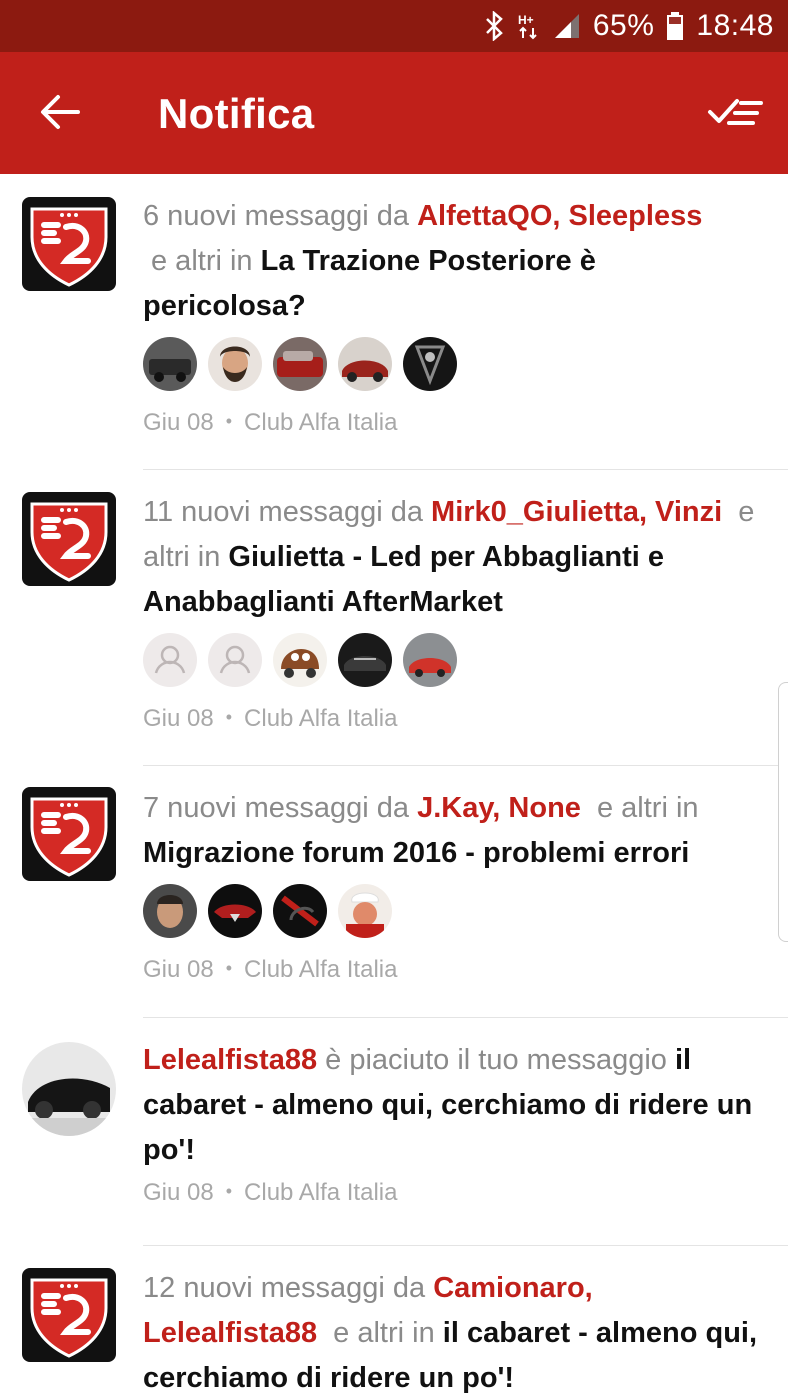  What do you see at coordinates (69, 1089) in the screenshot?
I see `user-avatar` at bounding box center [69, 1089].